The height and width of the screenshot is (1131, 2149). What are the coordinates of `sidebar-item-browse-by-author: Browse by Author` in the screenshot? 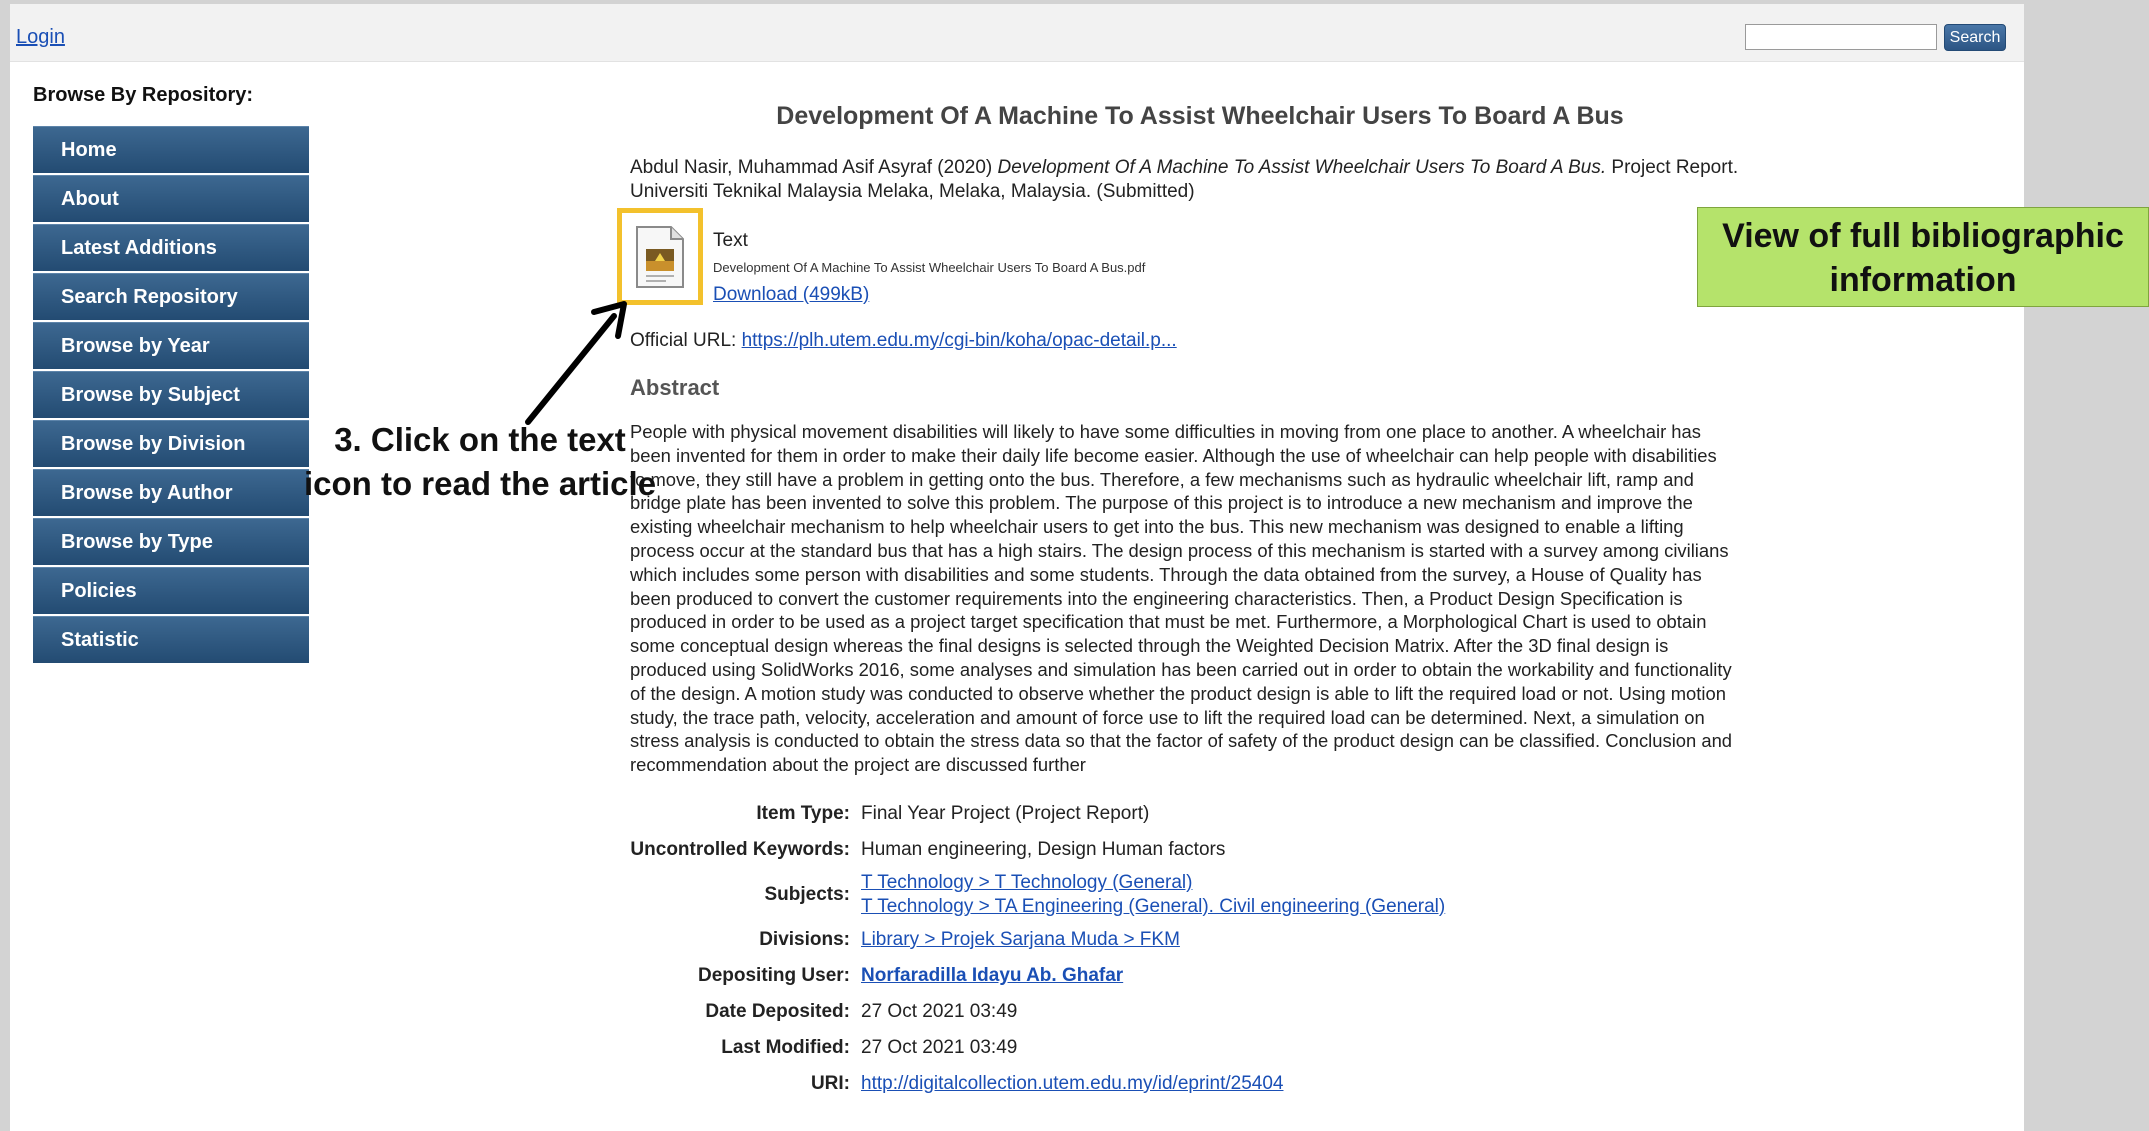 It's located at (171, 492).